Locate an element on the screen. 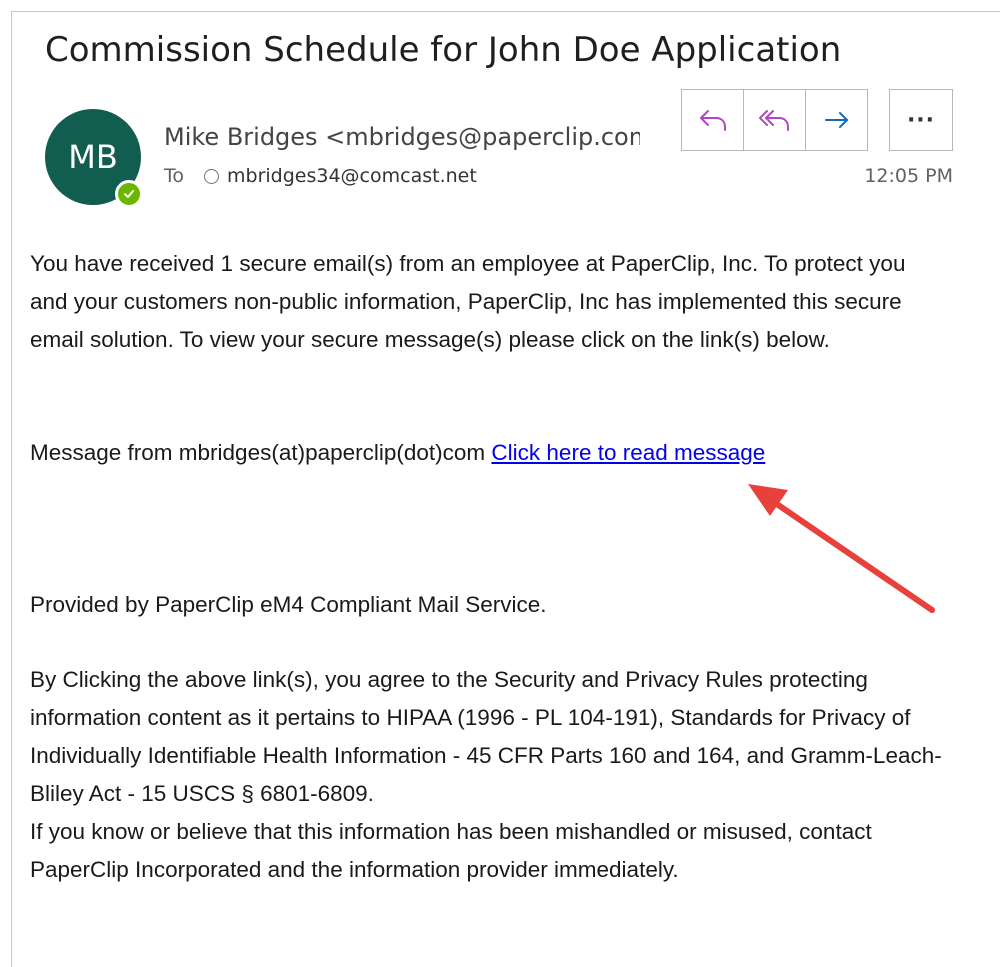 The height and width of the screenshot is (967, 1000). reply-icon is located at coordinates (712, 120).